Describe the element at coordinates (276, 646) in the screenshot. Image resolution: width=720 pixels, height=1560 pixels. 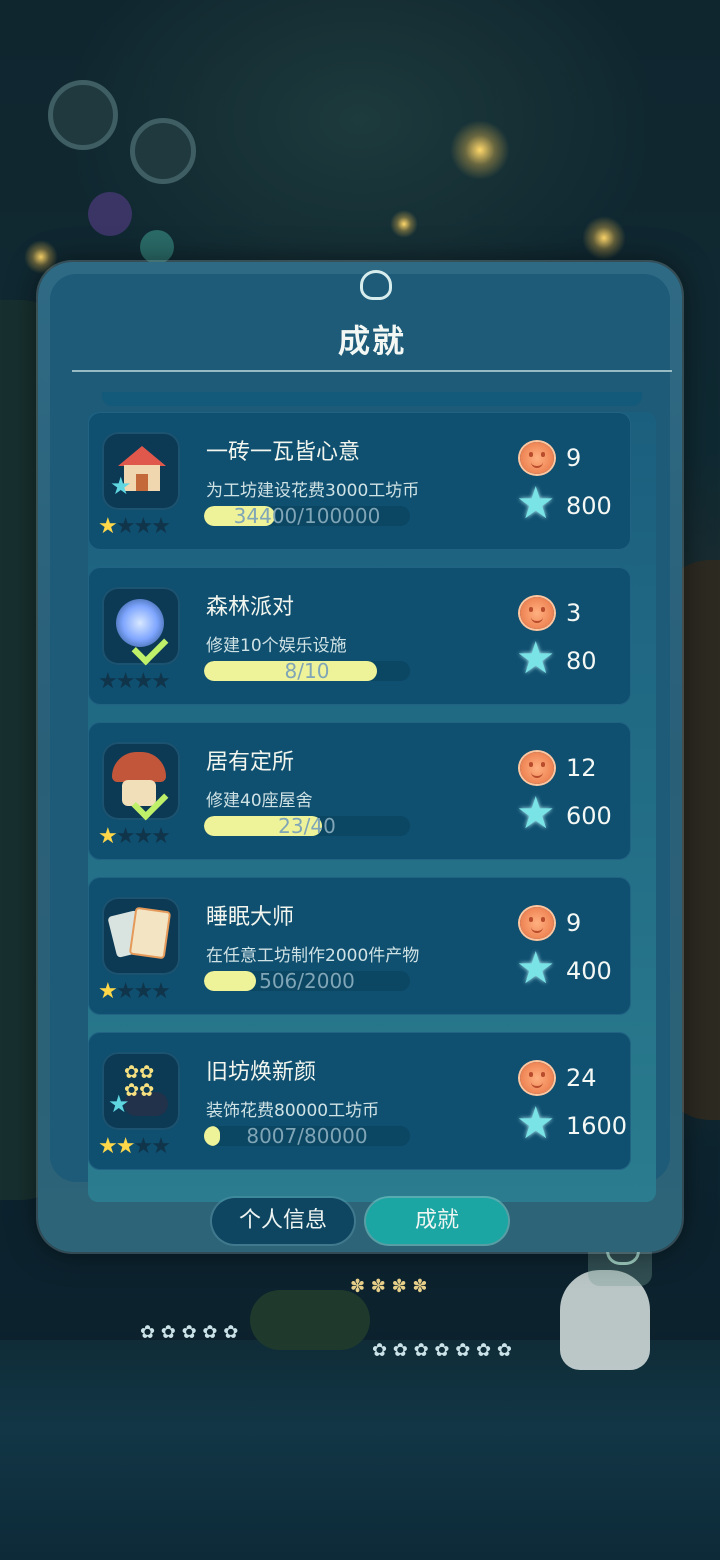
I see `achievement-description: 修建10个娱乐设施` at that location.